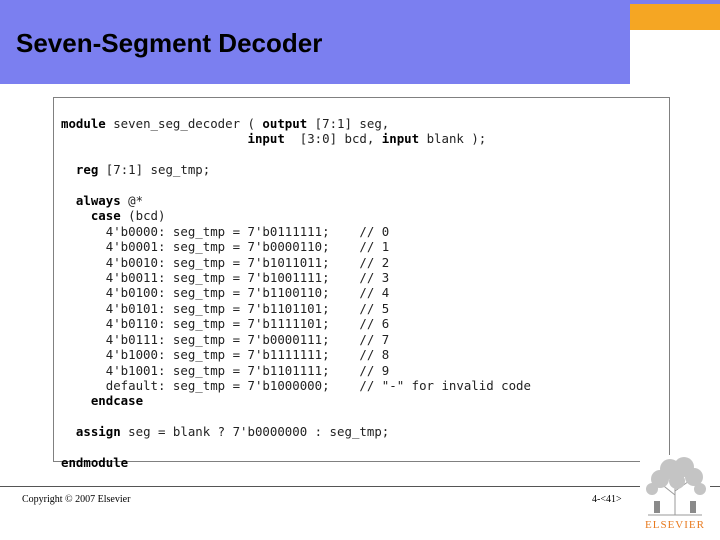 Image resolution: width=720 pixels, height=540 pixels. Describe the element at coordinates (675, 525) in the screenshot. I see `logo-text: ELSEVIER` at that location.